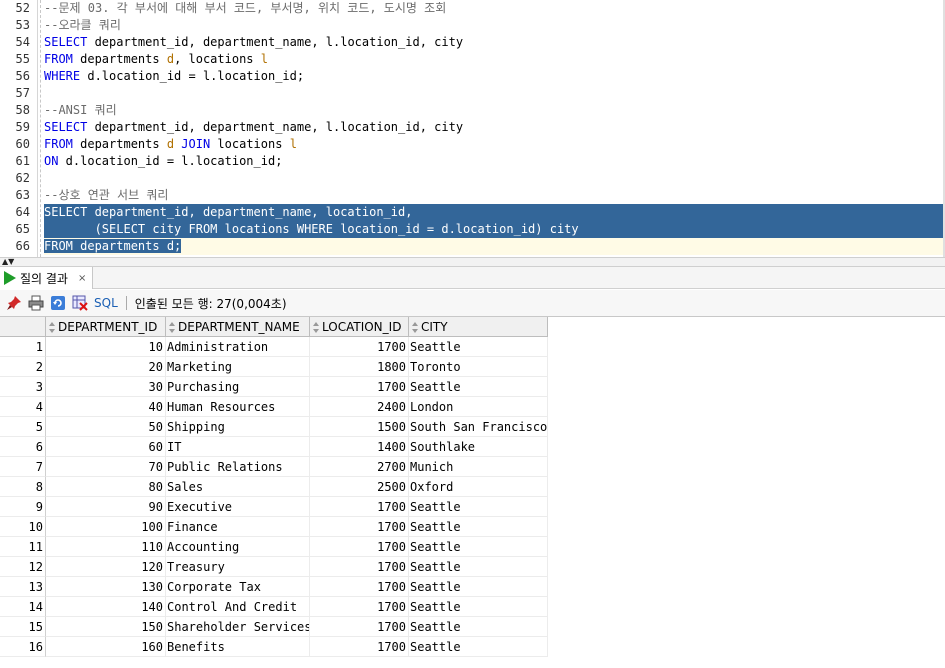 Image resolution: width=945 pixels, height=668 pixels. Describe the element at coordinates (238, 467) in the screenshot. I see `cell-department-name: Public Relations` at that location.